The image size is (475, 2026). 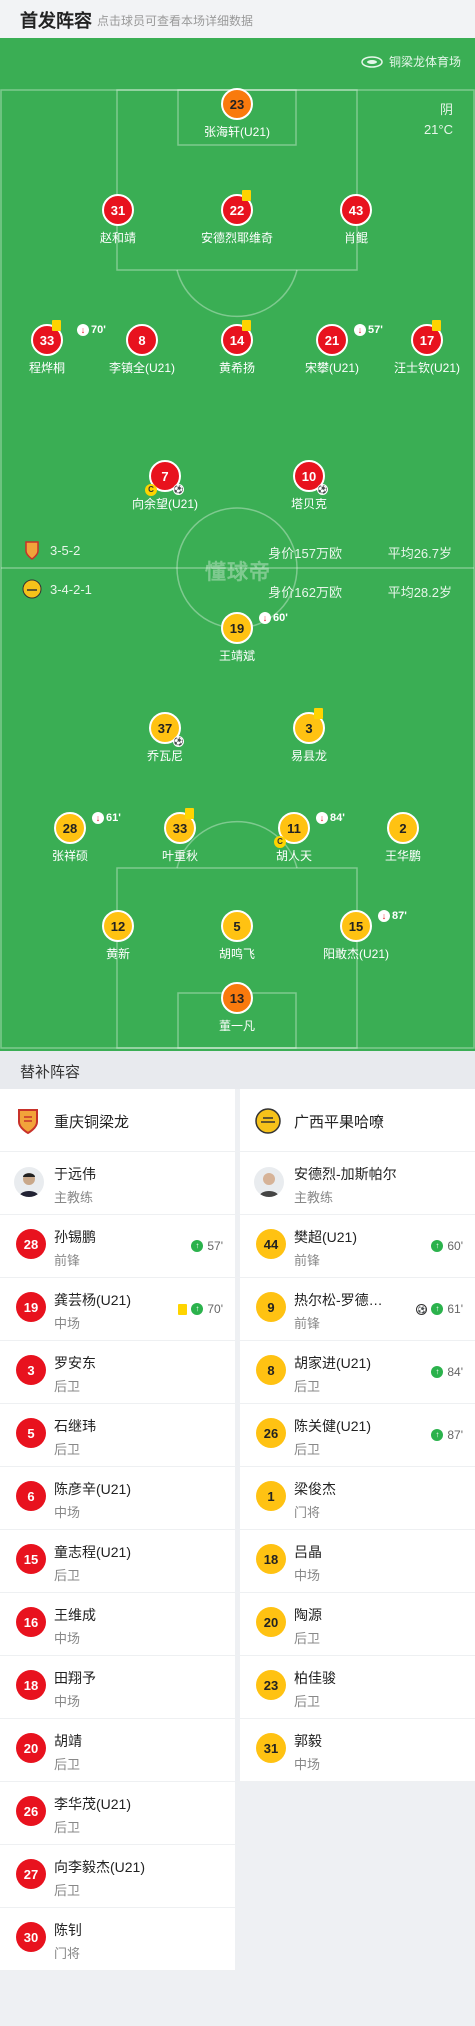 I want to click on sub-player-row: 16 王维成 中场, so click(x=117, y=1624).